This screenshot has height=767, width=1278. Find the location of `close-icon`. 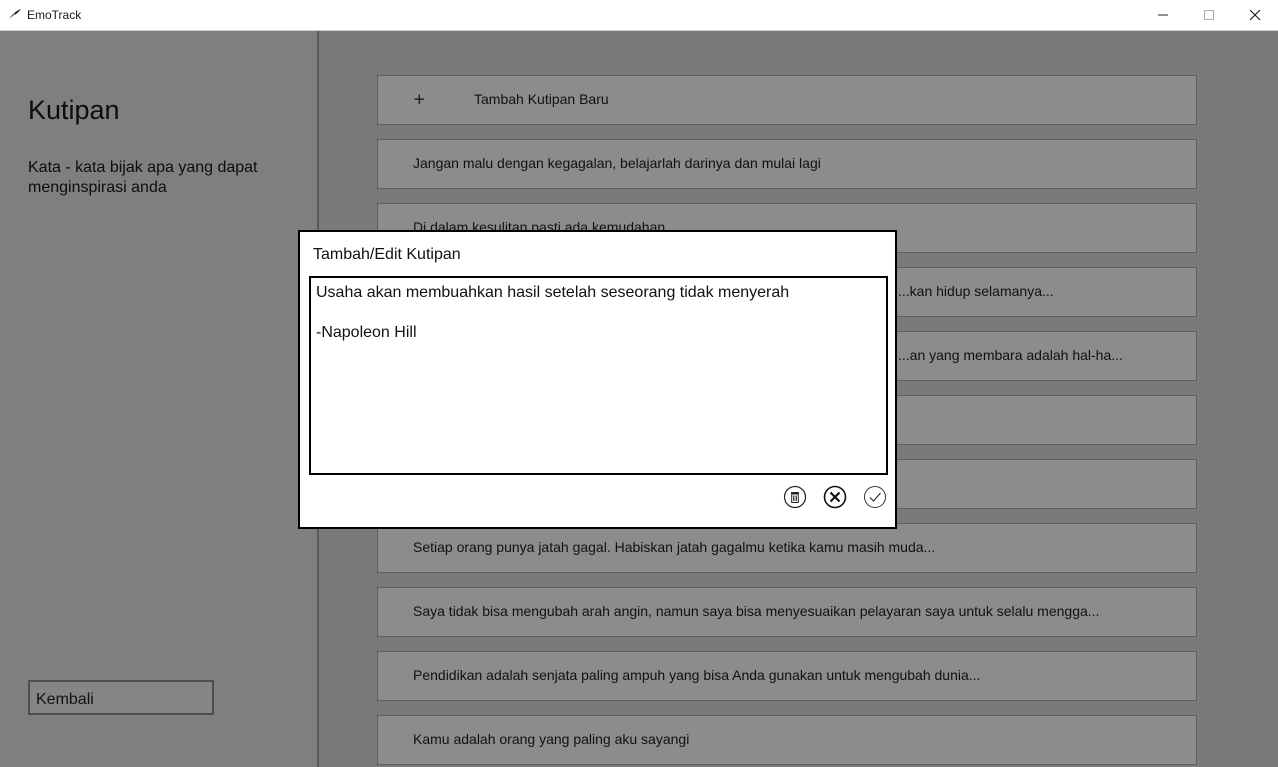

close-icon is located at coordinates (1255, 15).